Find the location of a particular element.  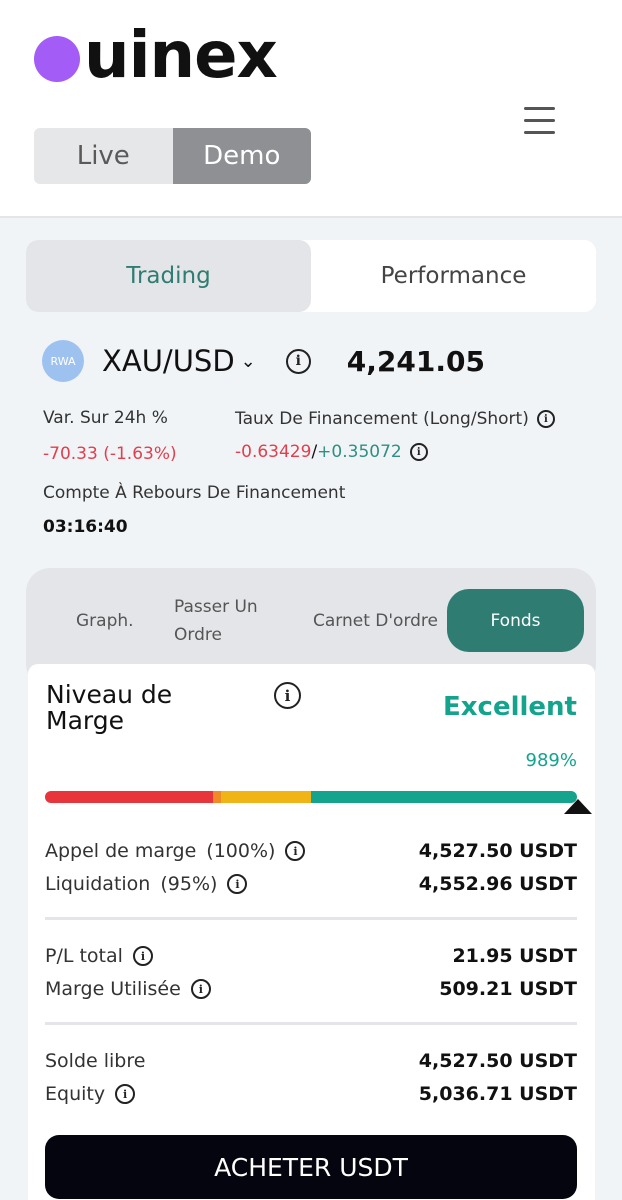

tab-funds: Fonds is located at coordinates (515, 620).